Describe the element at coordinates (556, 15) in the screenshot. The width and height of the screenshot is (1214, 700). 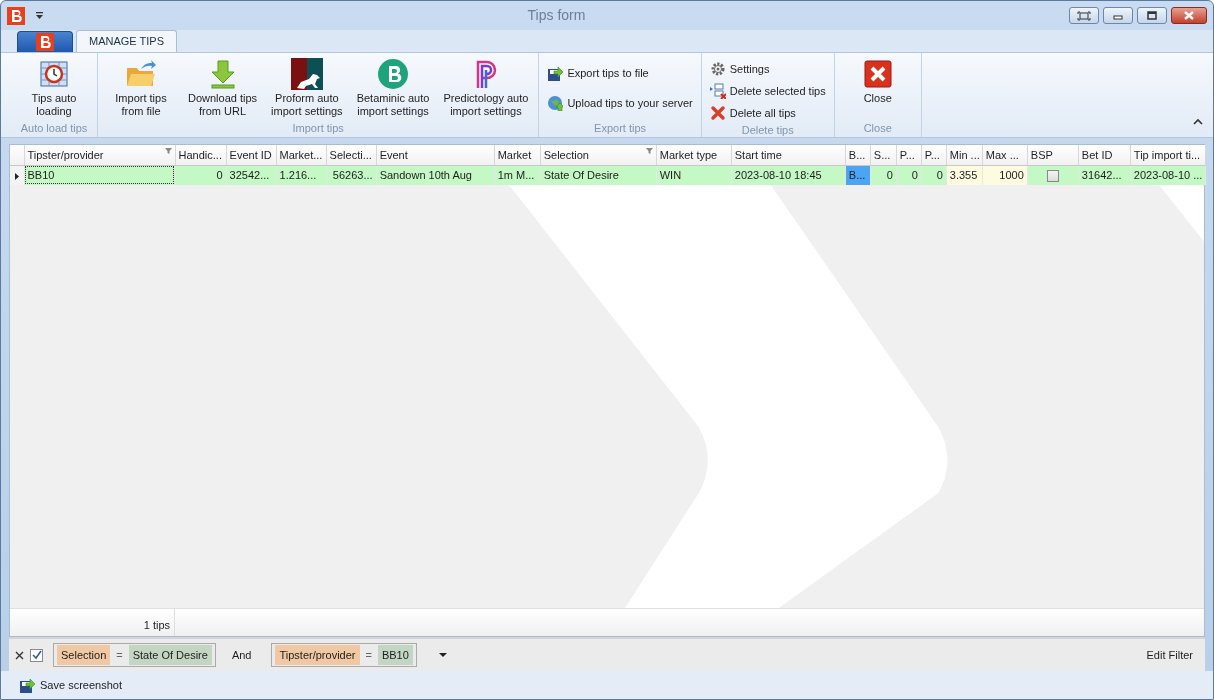
I see `window-title: Tips form` at that location.